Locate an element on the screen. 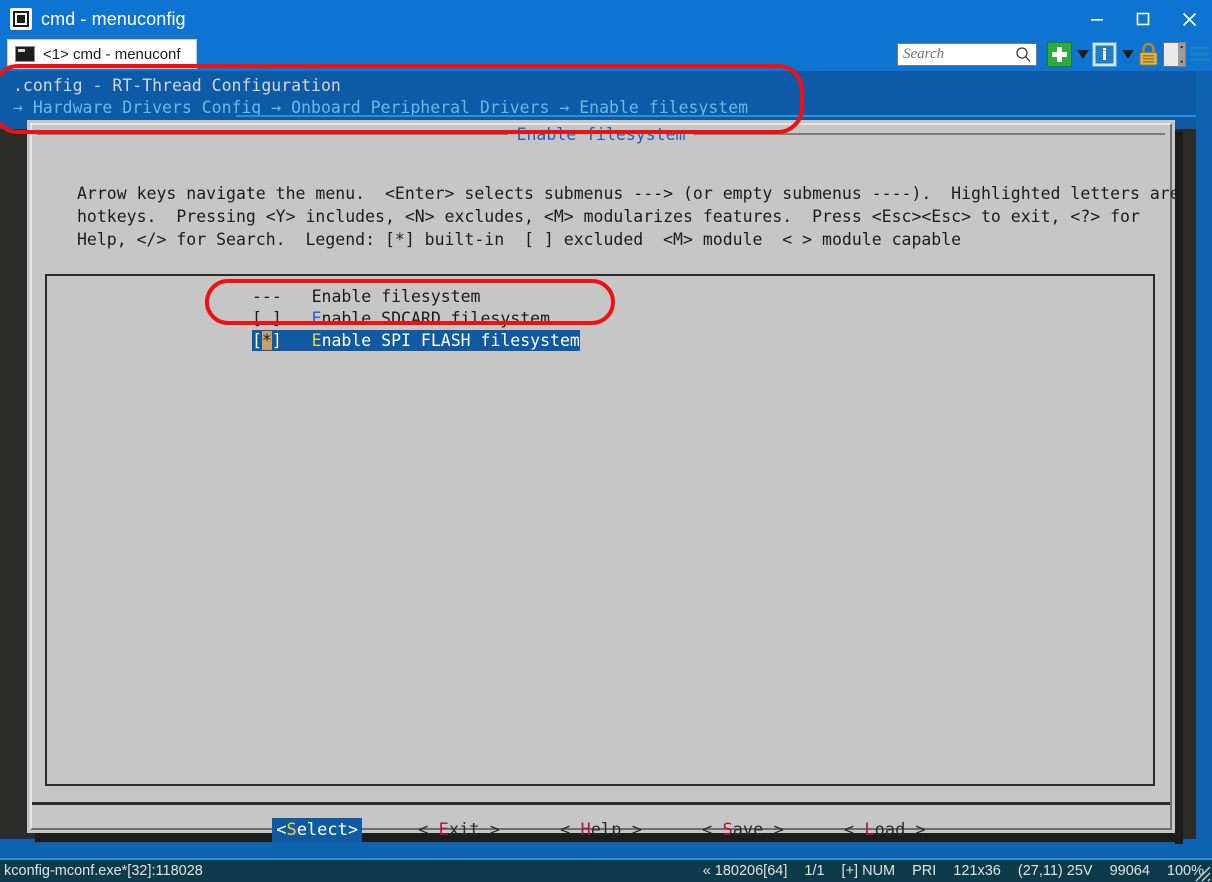  save-before: < is located at coordinates (712, 830).